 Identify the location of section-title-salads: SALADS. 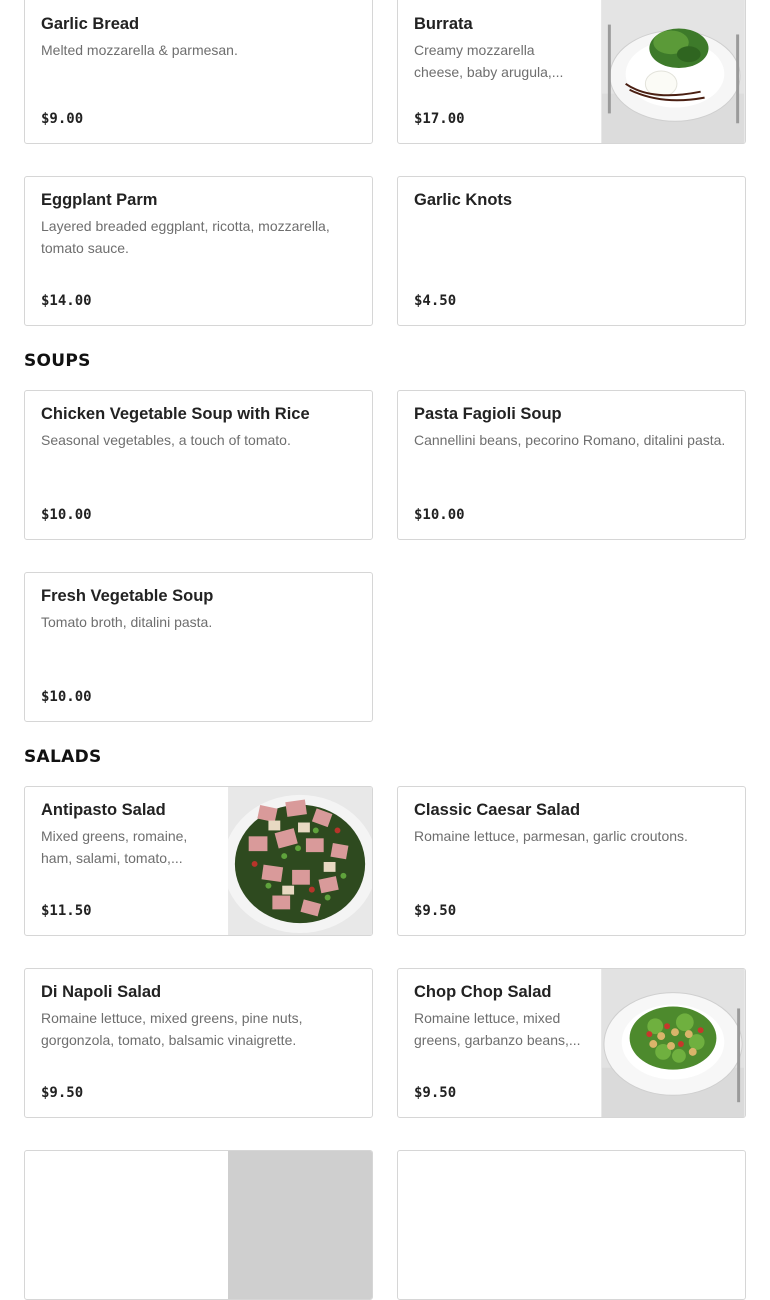
(63, 757).